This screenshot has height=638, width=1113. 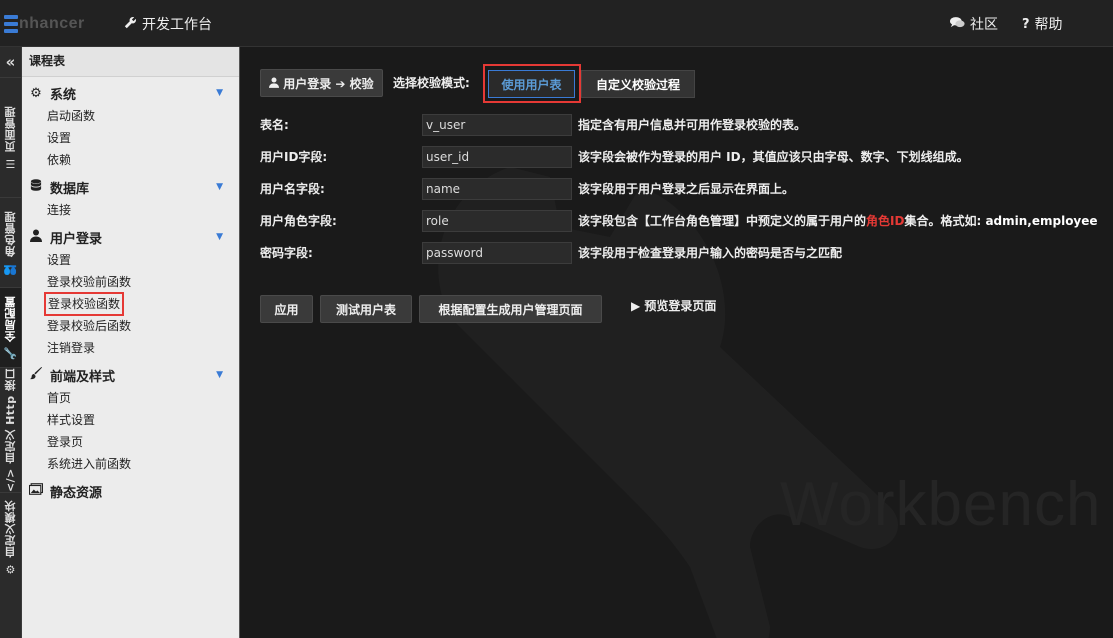 What do you see at coordinates (286, 309) in the screenshot?
I see `apply-button: 应用` at bounding box center [286, 309].